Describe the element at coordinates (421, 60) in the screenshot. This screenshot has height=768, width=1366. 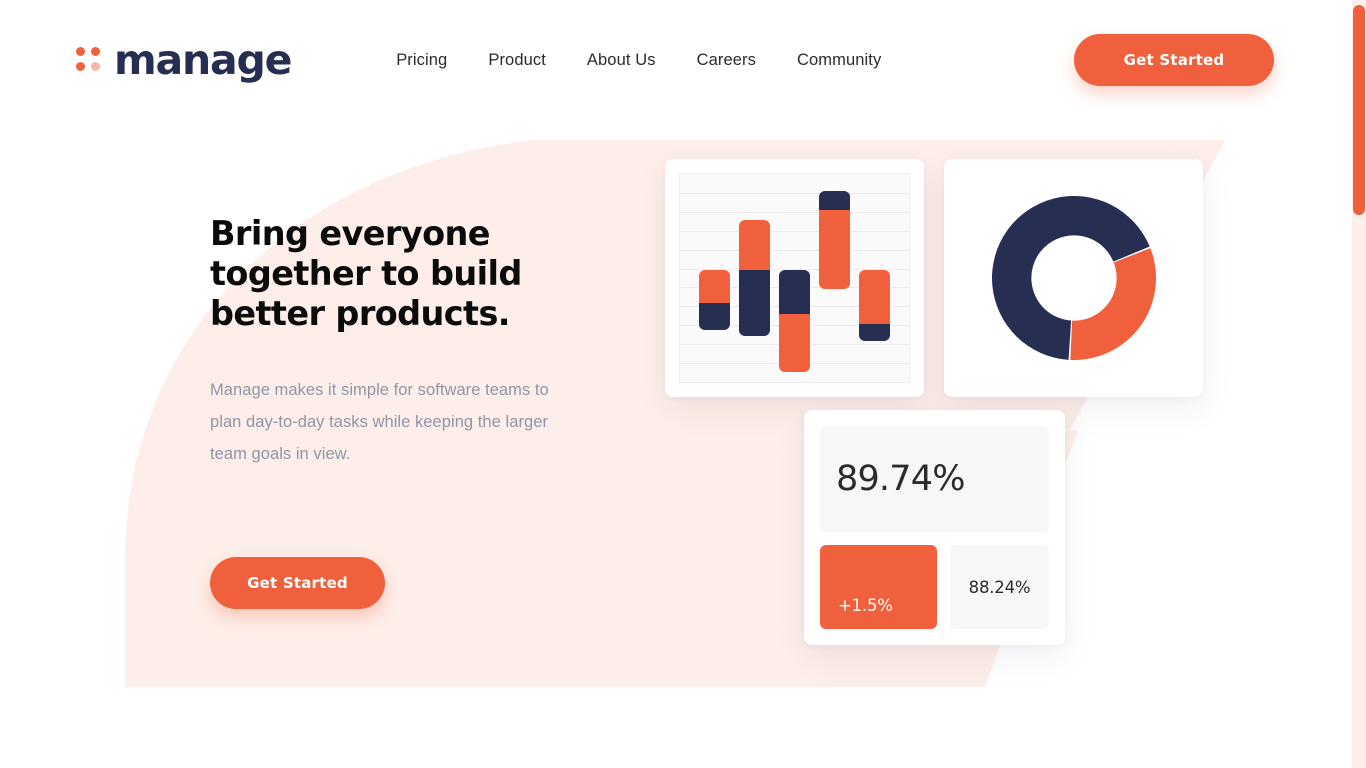
I see `nav-item-pricing: Pricing` at that location.